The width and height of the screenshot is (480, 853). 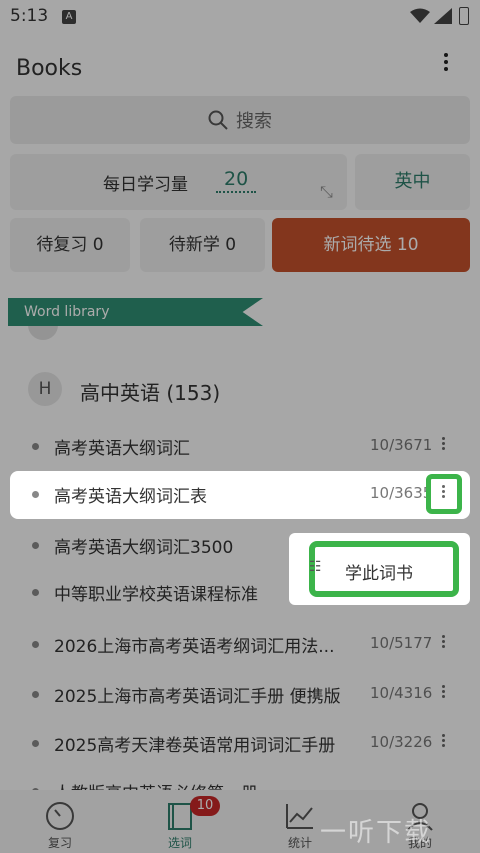 I want to click on wifi-icon, so click(x=420, y=15).